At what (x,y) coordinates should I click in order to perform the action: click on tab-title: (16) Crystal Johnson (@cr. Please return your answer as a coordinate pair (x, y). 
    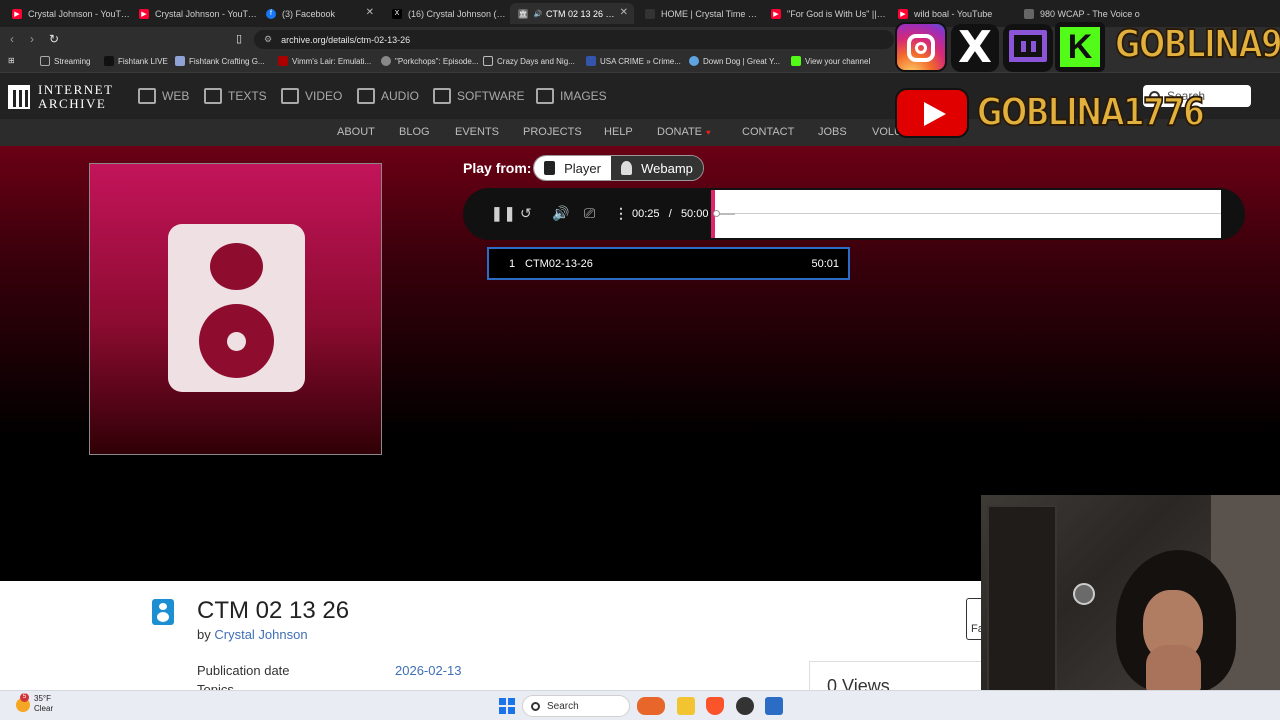
    Looking at the image, I should click on (458, 13).